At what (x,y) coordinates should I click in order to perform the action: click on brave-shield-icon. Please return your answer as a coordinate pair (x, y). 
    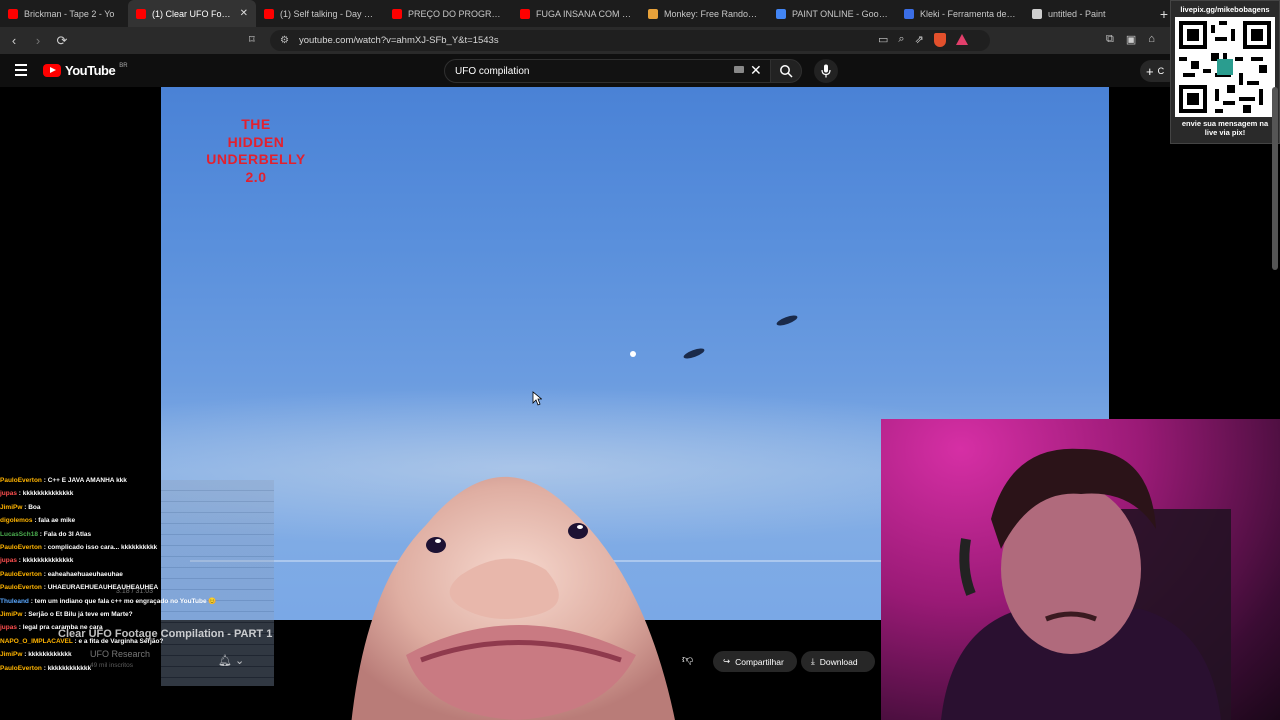
    Looking at the image, I should click on (939, 40).